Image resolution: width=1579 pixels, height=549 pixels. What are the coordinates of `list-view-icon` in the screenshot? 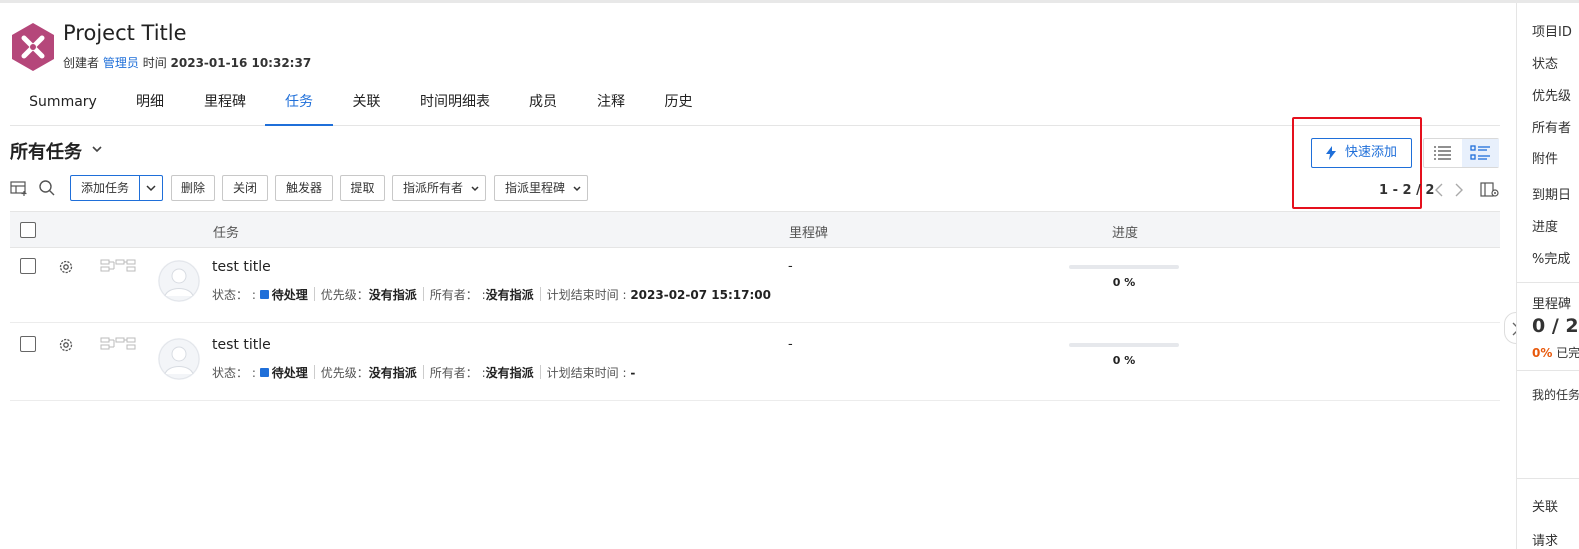 It's located at (1443, 153).